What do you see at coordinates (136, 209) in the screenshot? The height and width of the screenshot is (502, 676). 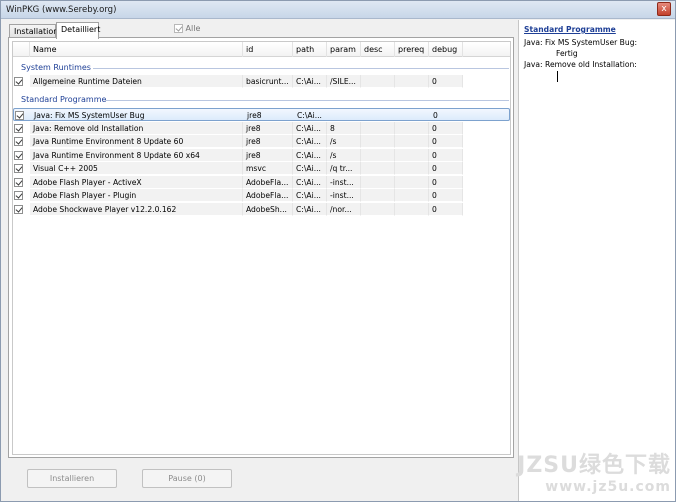 I see `cell-name: Adobe Shockwave Player v12.2.0.162` at bounding box center [136, 209].